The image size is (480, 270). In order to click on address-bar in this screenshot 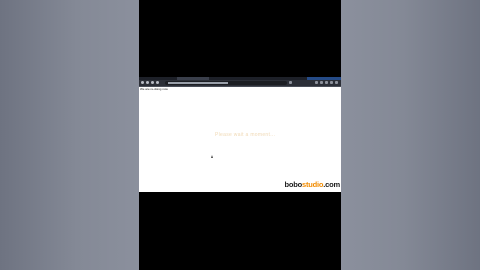, I will do `click(226, 83)`.